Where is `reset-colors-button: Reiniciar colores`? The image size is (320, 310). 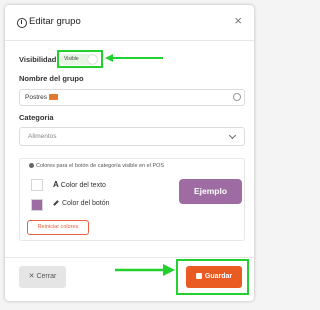 reset-colors-button: Reiniciar colores is located at coordinates (58, 227).